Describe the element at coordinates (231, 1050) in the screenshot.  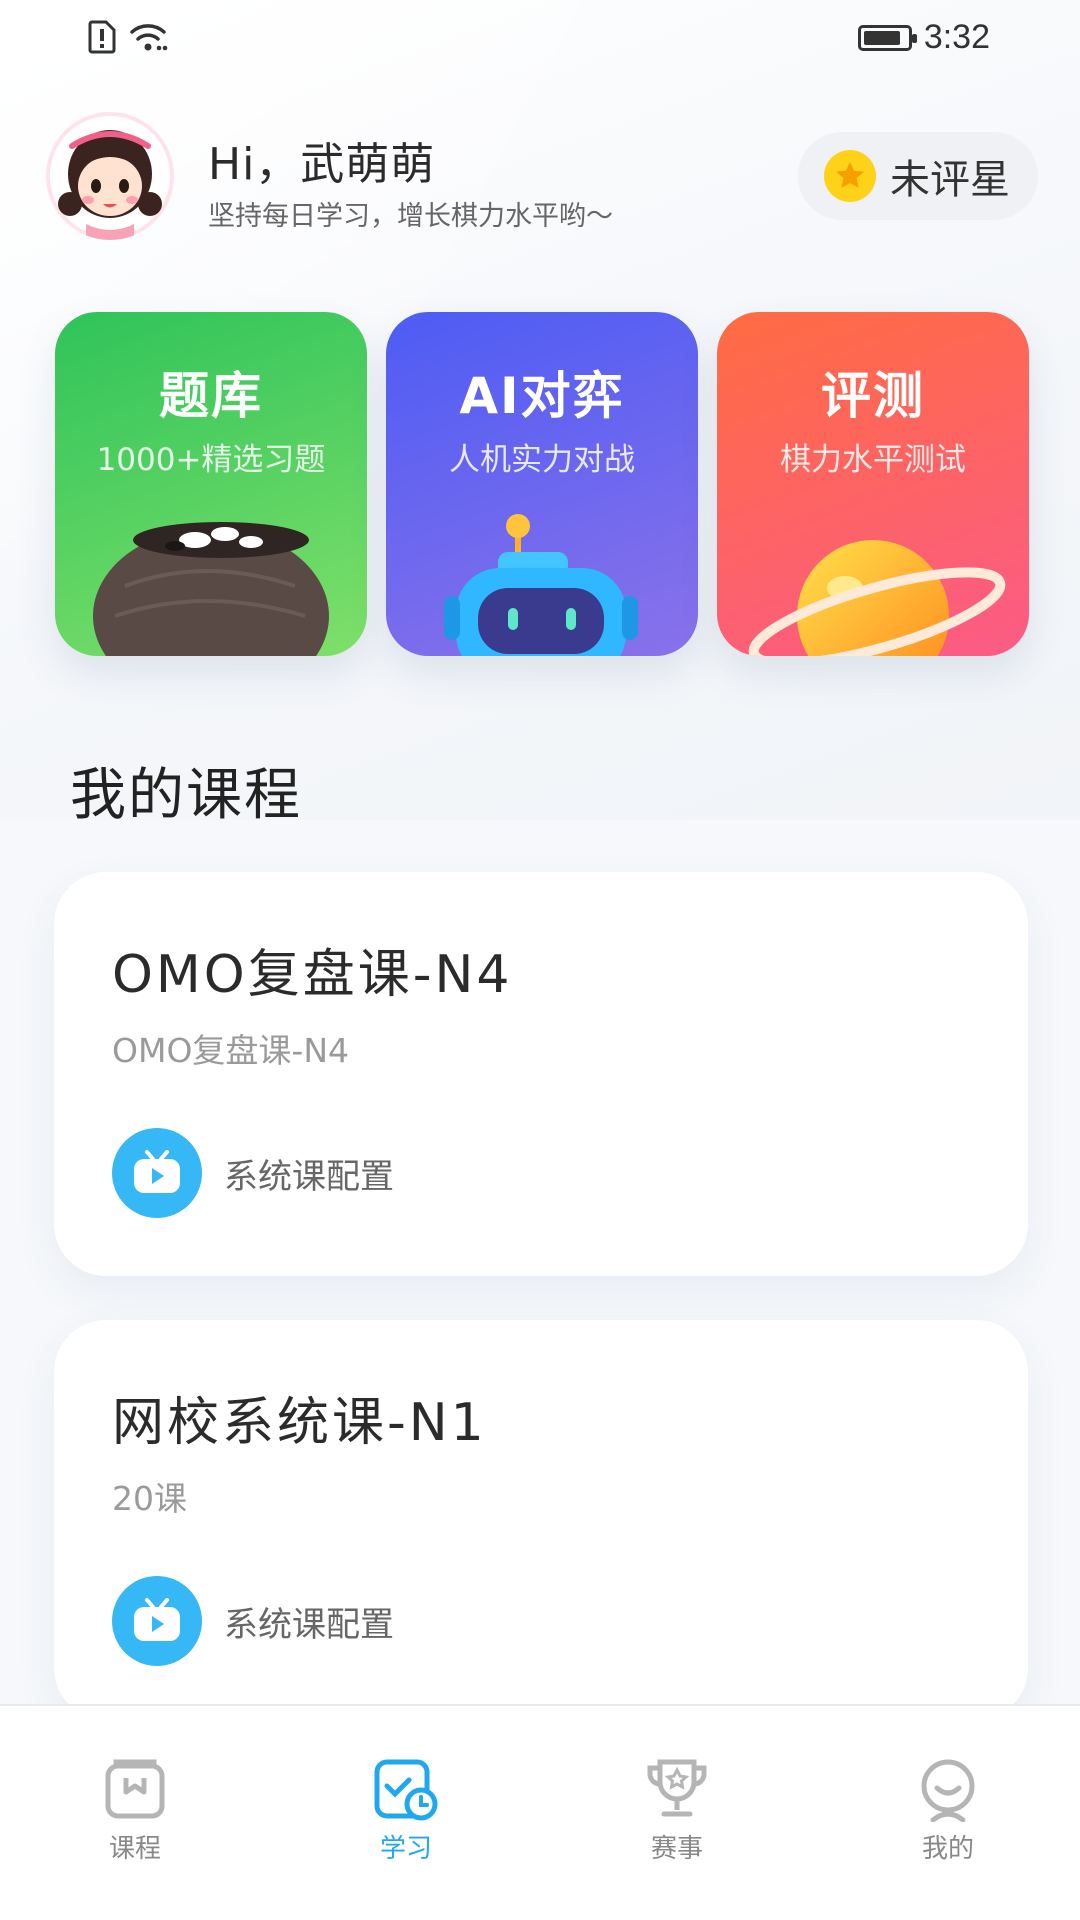
I see `course-subtitle: OMO复盘课-N4` at that location.